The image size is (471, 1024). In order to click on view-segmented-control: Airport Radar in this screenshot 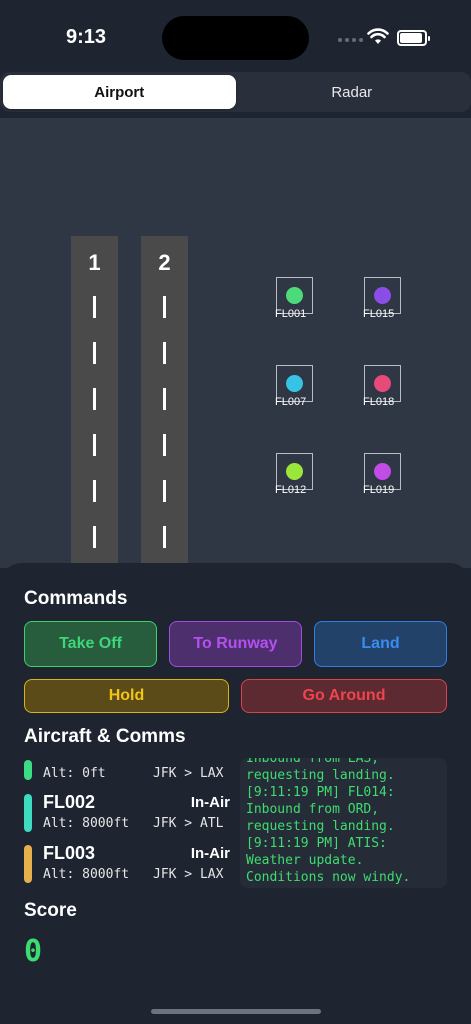, I will do `click(235, 92)`.